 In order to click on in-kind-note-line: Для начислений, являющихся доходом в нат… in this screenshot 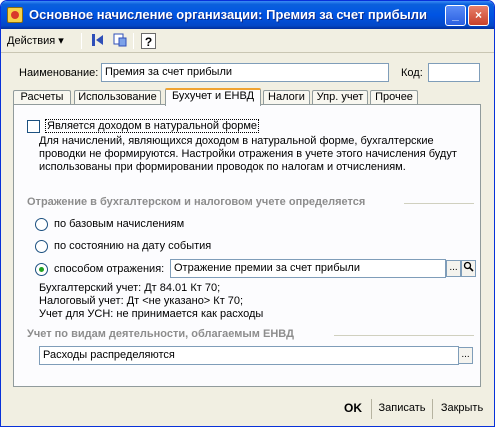, I will do `click(236, 141)`.